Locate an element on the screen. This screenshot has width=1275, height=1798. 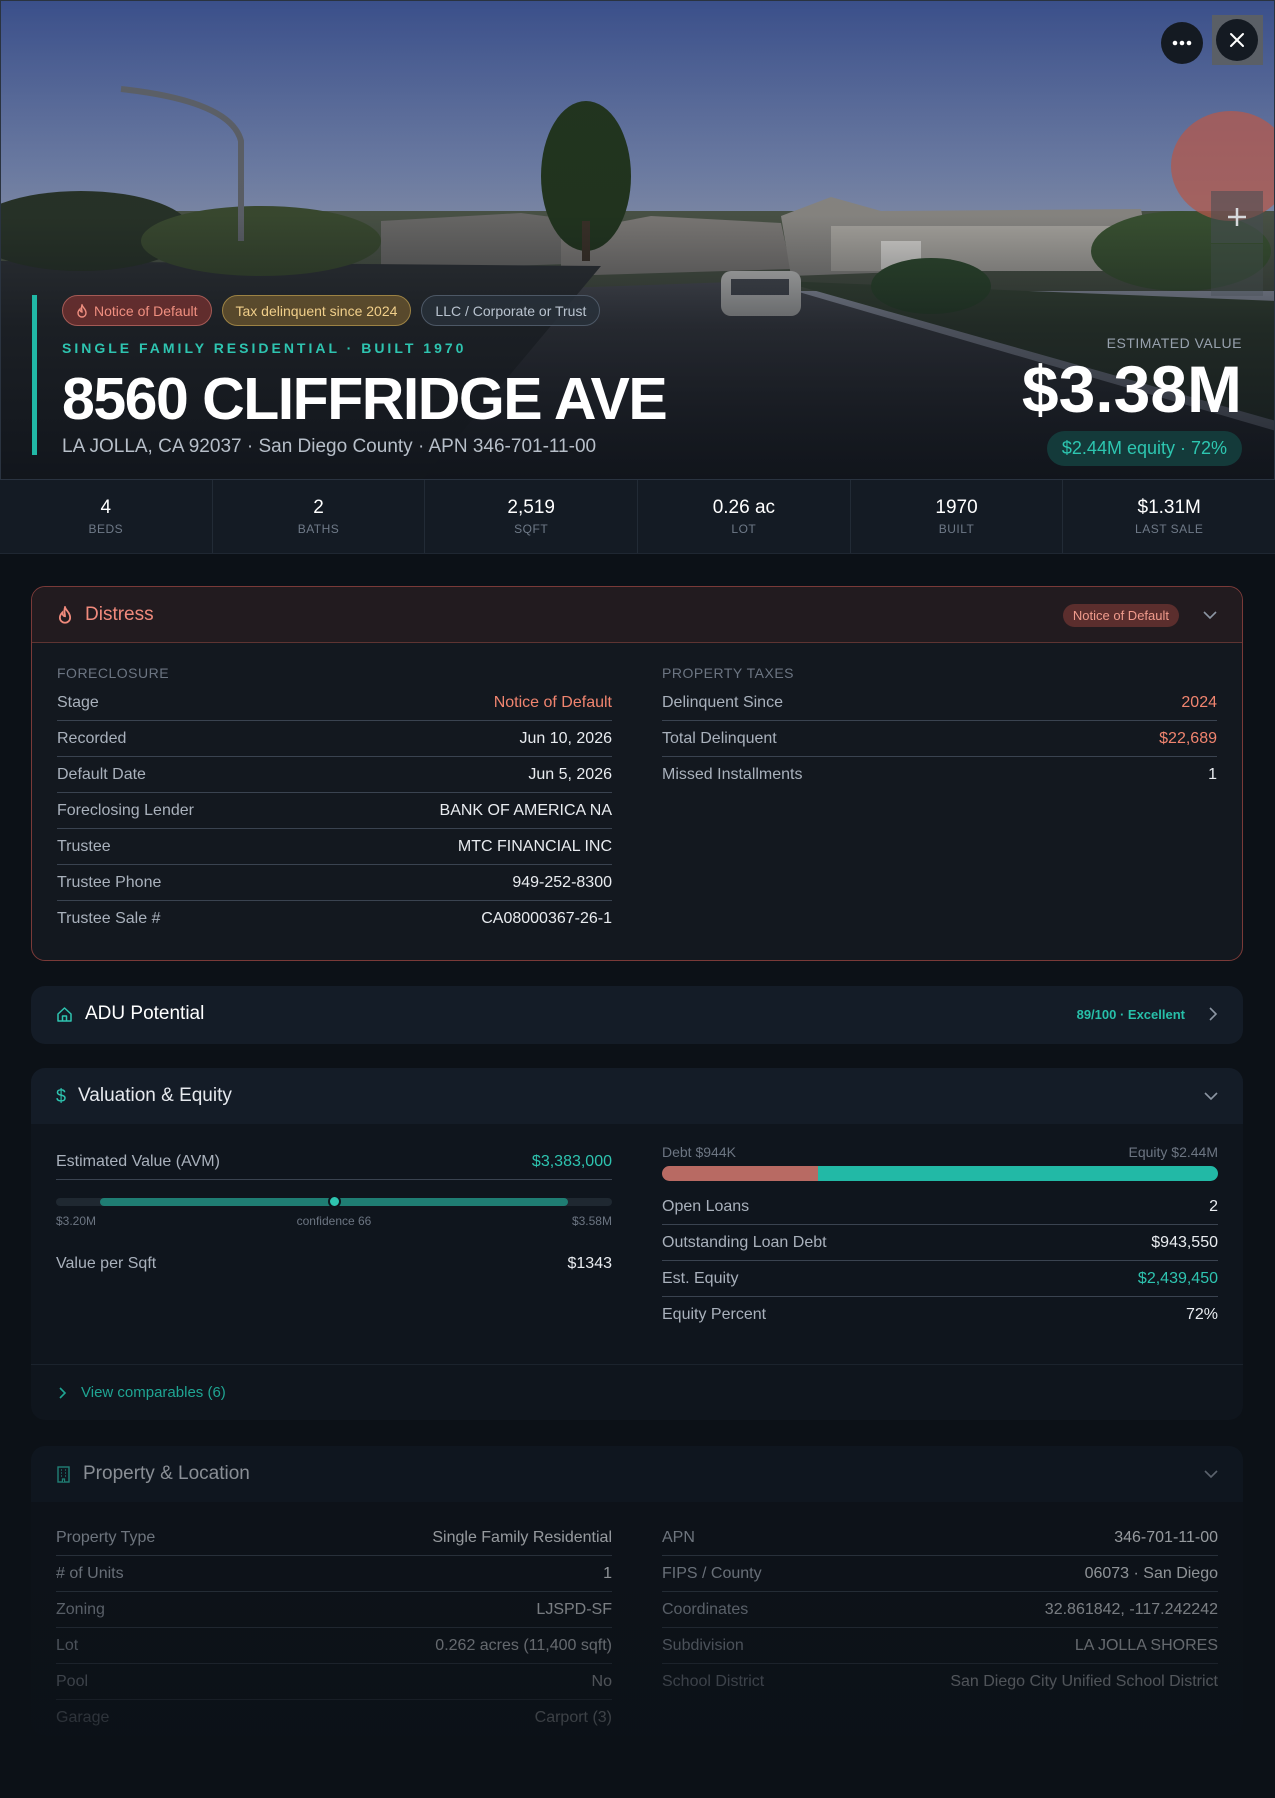
adu-title: ADU Potential is located at coordinates (145, 1013).